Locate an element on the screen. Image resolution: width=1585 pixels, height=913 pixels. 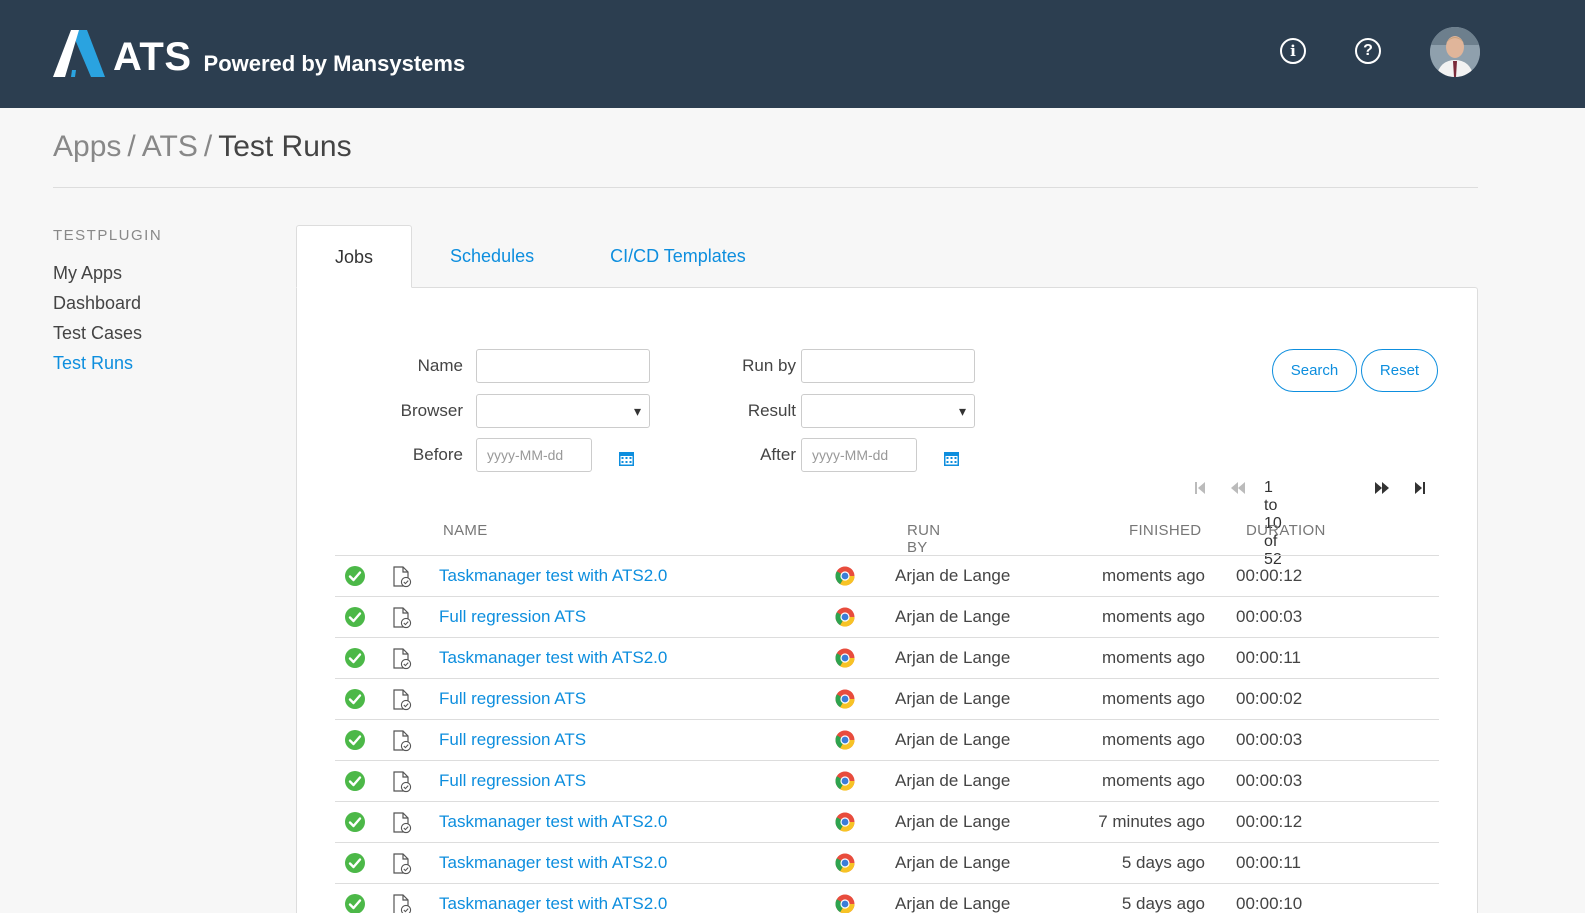
tab-bar: Jobs Schedules CI/CD Templates is located at coordinates (540, 256).